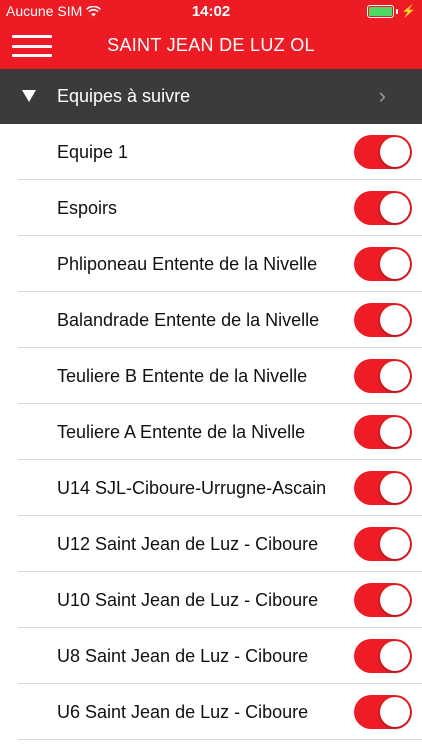 This screenshot has height=750, width=422. I want to click on team-label: U12 Saint Jean de Luz - Ciboure, so click(188, 544).